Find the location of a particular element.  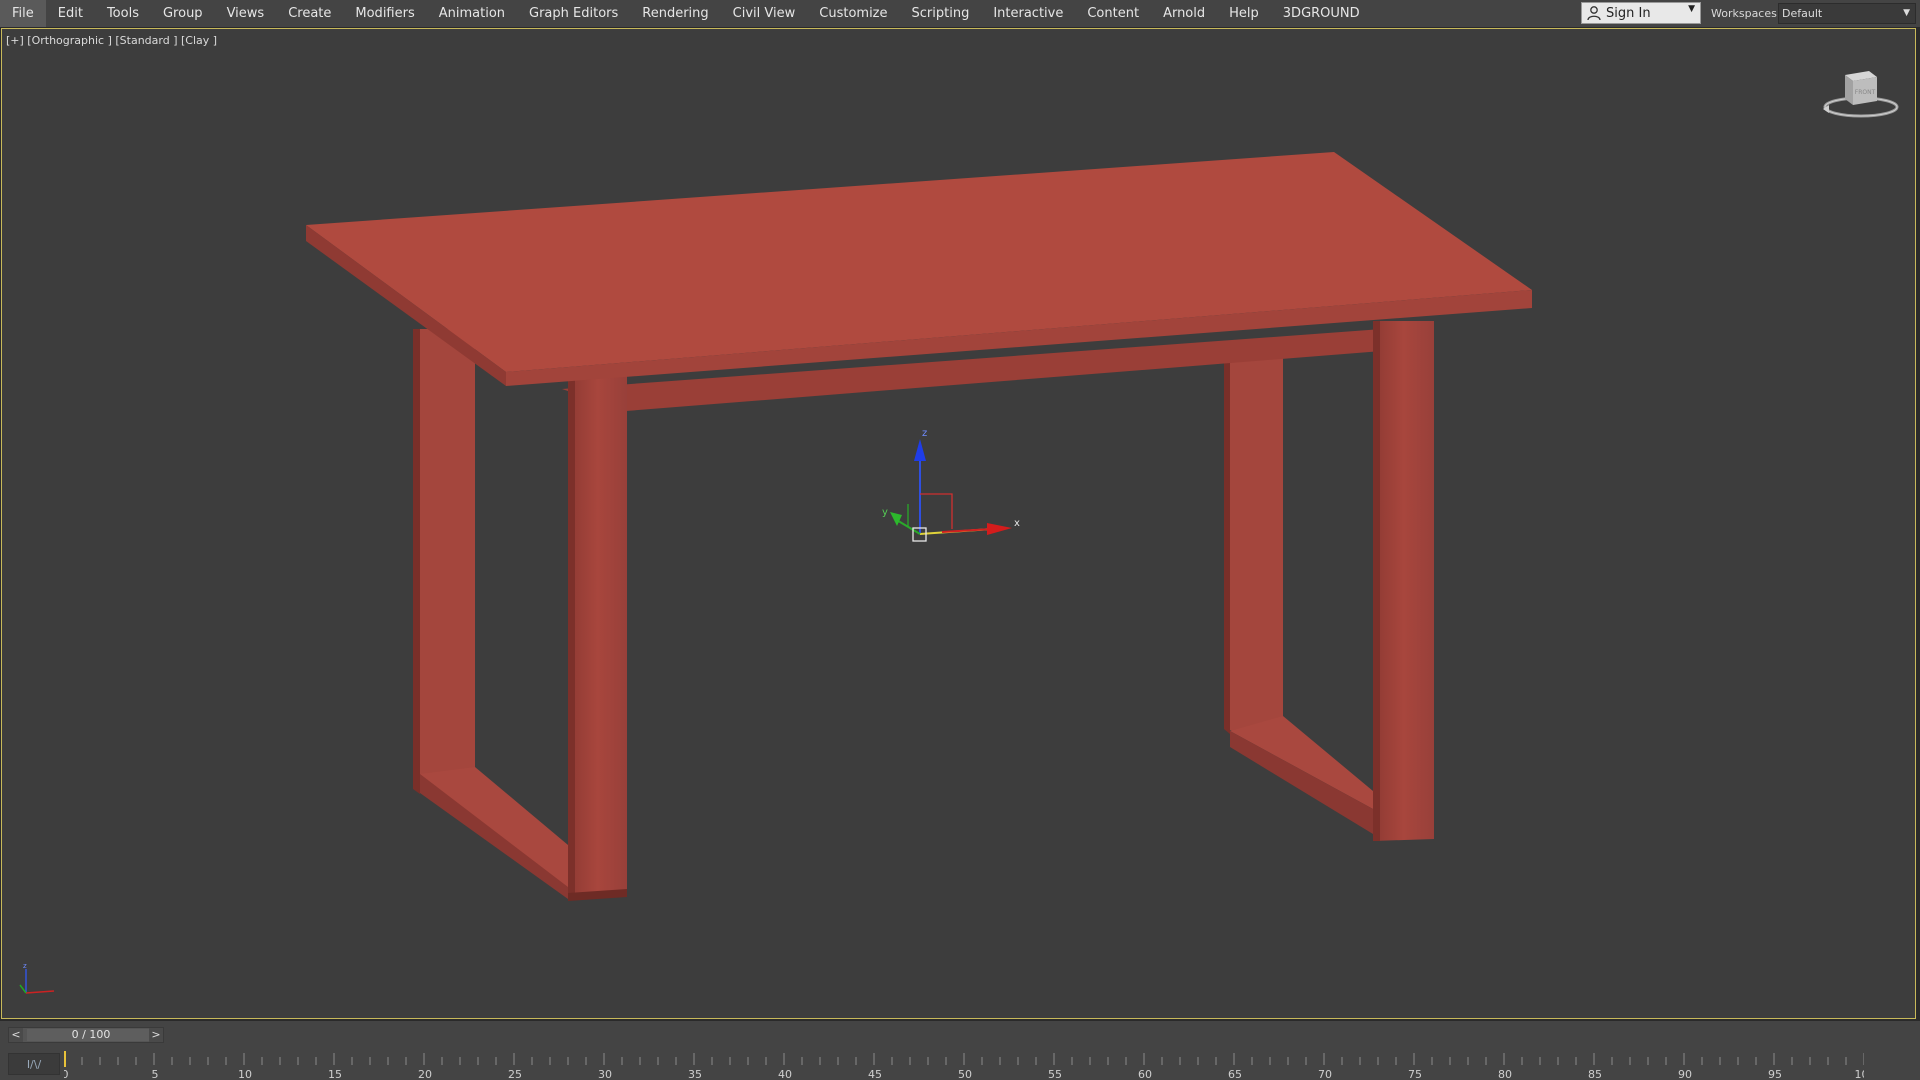

menu-item-animation: Animation is located at coordinates (472, 13).